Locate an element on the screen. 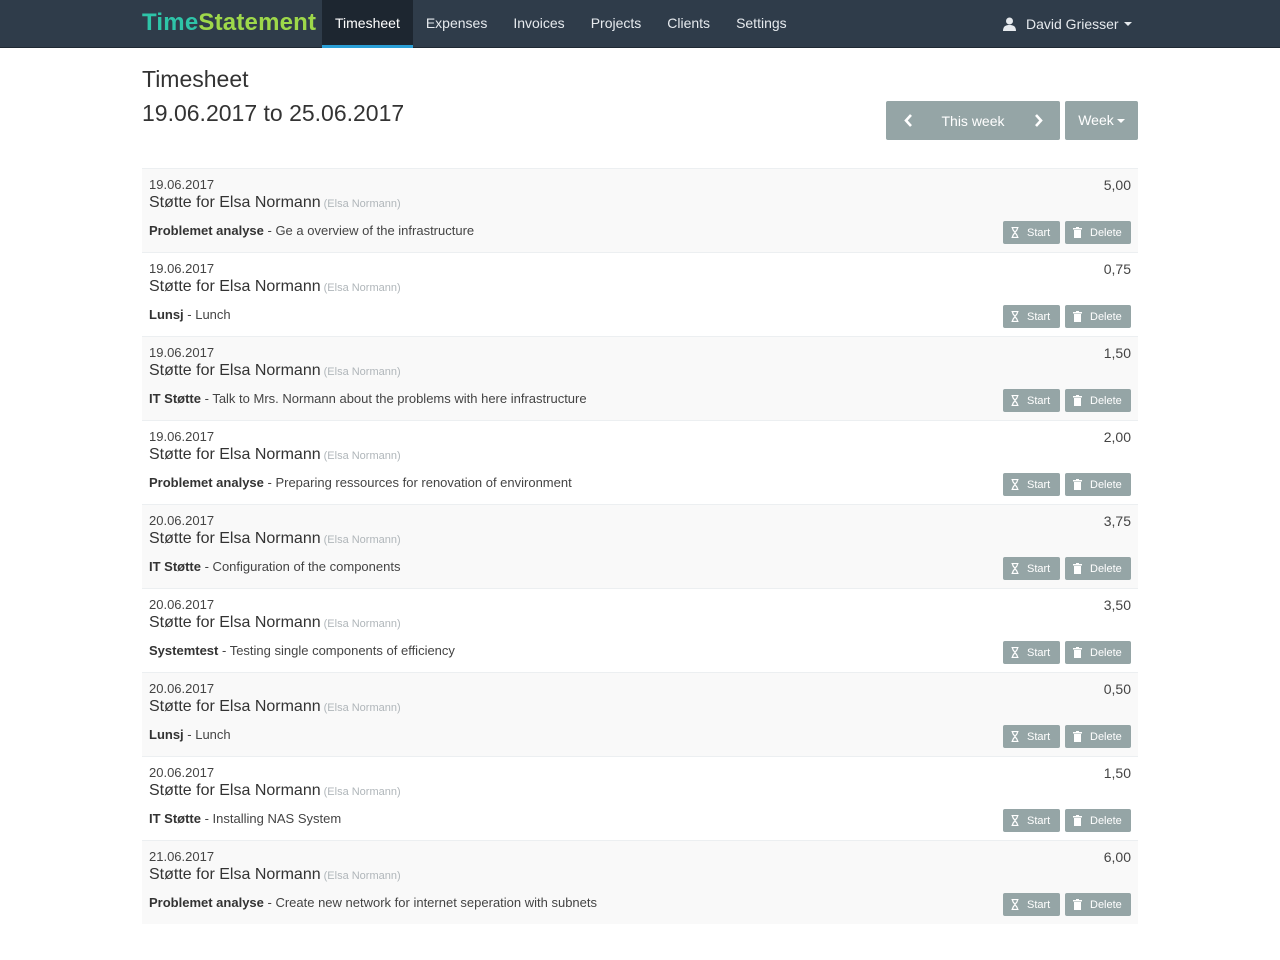 Image resolution: width=1280 pixels, height=960 pixels. entry-task: Systemtest is located at coordinates (184, 650).